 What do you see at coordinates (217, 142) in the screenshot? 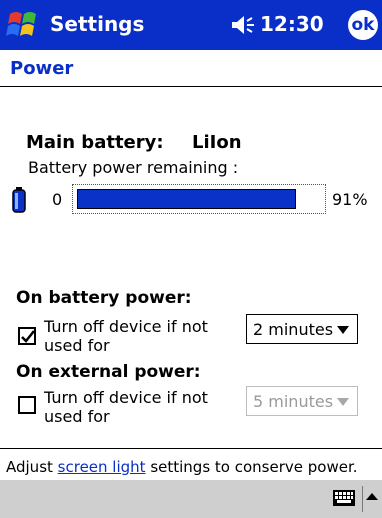
I see `battery-type: LiIon` at bounding box center [217, 142].